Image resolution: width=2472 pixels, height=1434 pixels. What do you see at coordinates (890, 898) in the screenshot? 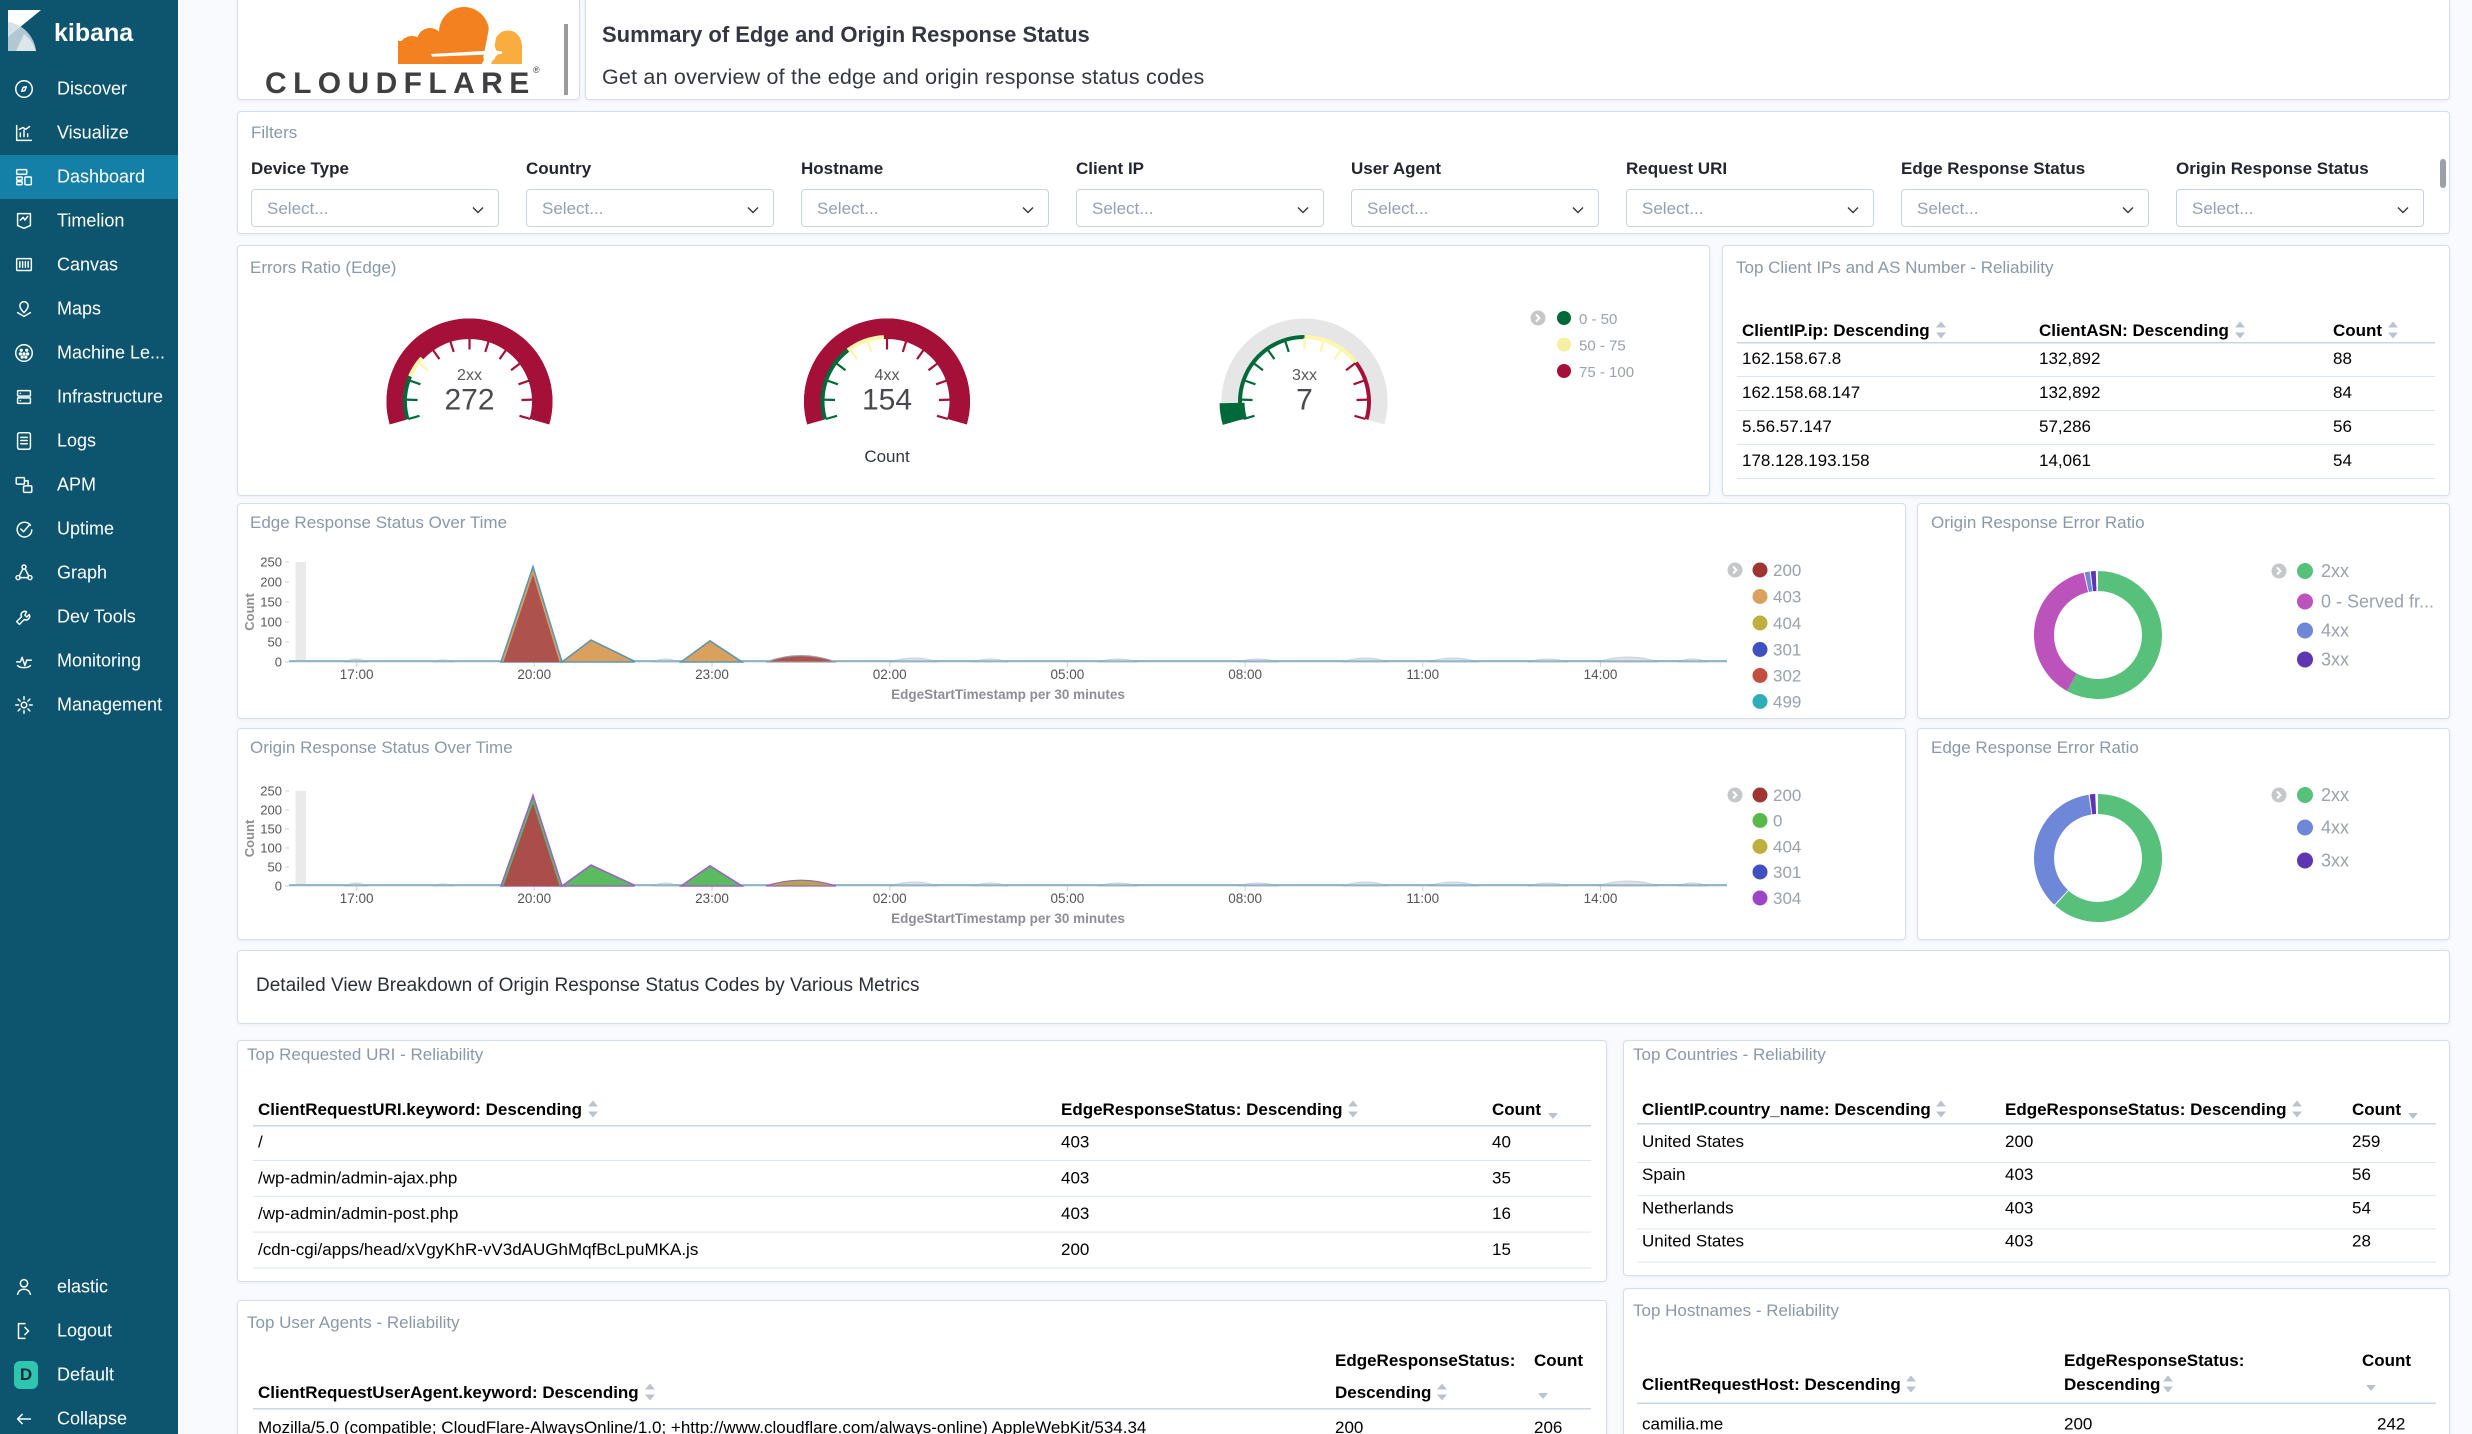
I see `svg-text: 02:00` at bounding box center [890, 898].